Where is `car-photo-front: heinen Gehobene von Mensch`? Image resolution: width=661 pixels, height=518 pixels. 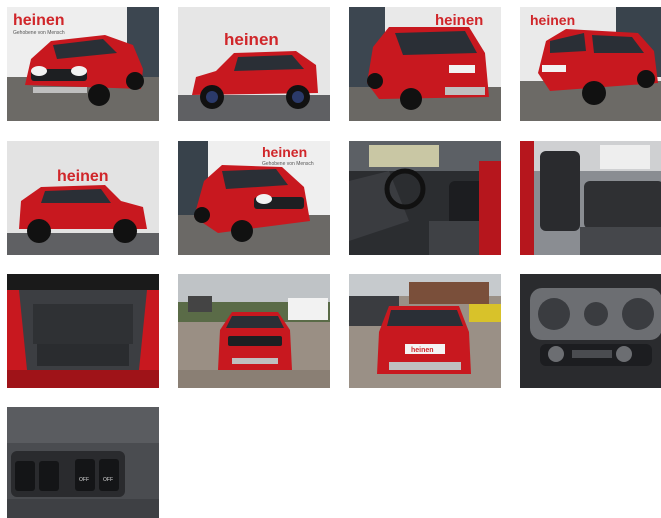 car-photo-front: heinen Gehobene von Mensch is located at coordinates (83, 64).